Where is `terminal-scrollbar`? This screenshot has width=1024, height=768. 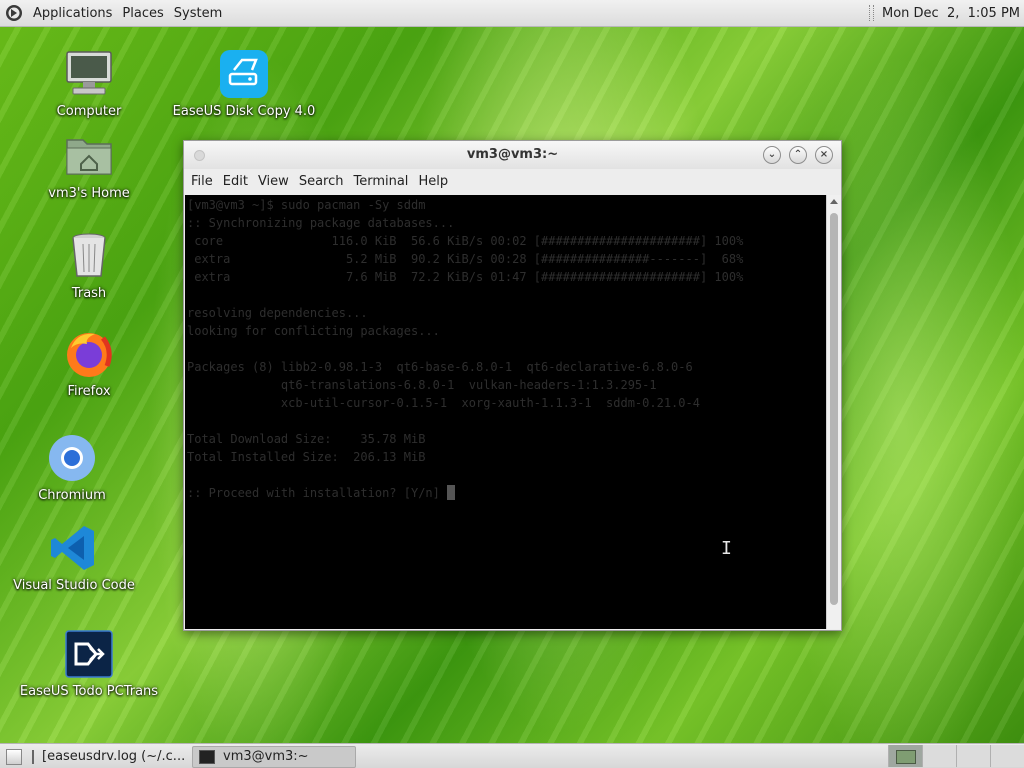
terminal-scrollbar is located at coordinates (833, 412).